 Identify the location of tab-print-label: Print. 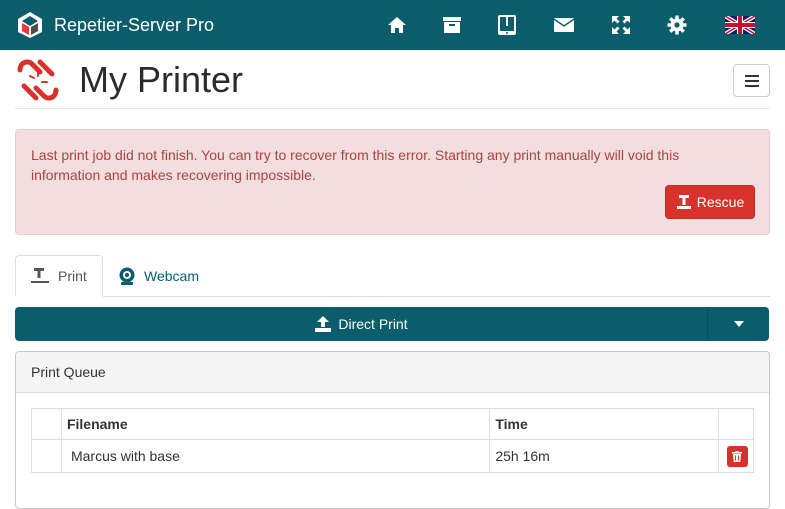
(72, 276).